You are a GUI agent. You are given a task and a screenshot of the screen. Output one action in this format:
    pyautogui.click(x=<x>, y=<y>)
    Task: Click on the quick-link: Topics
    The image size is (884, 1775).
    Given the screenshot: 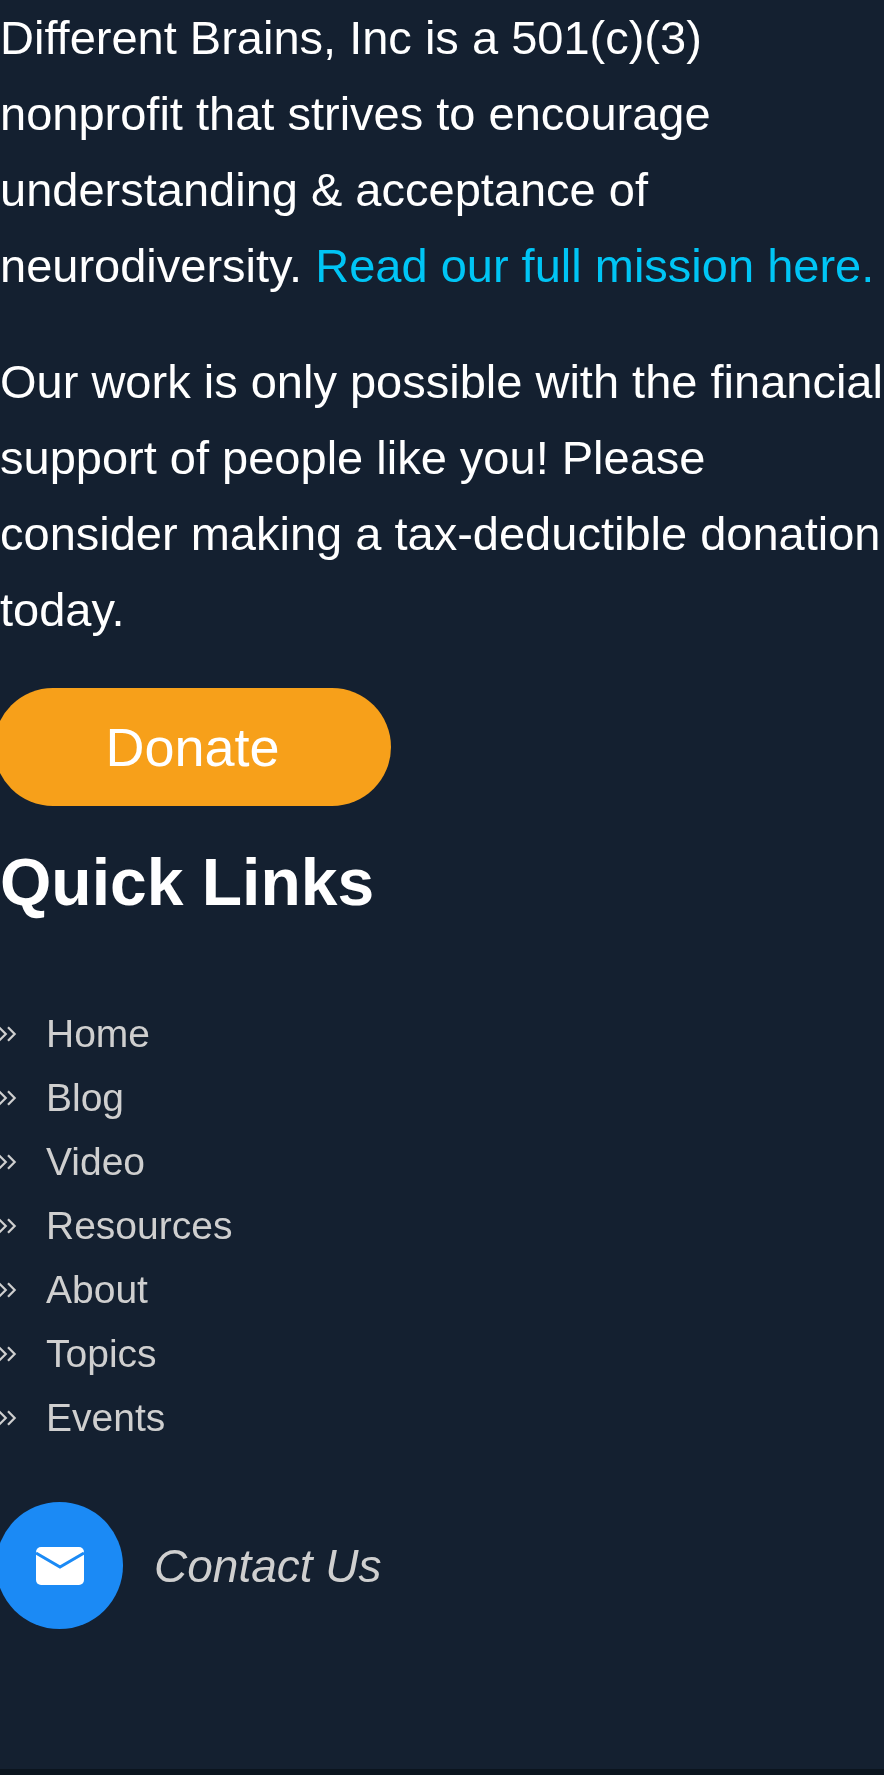 What is the action you would take?
    pyautogui.click(x=101, y=1354)
    